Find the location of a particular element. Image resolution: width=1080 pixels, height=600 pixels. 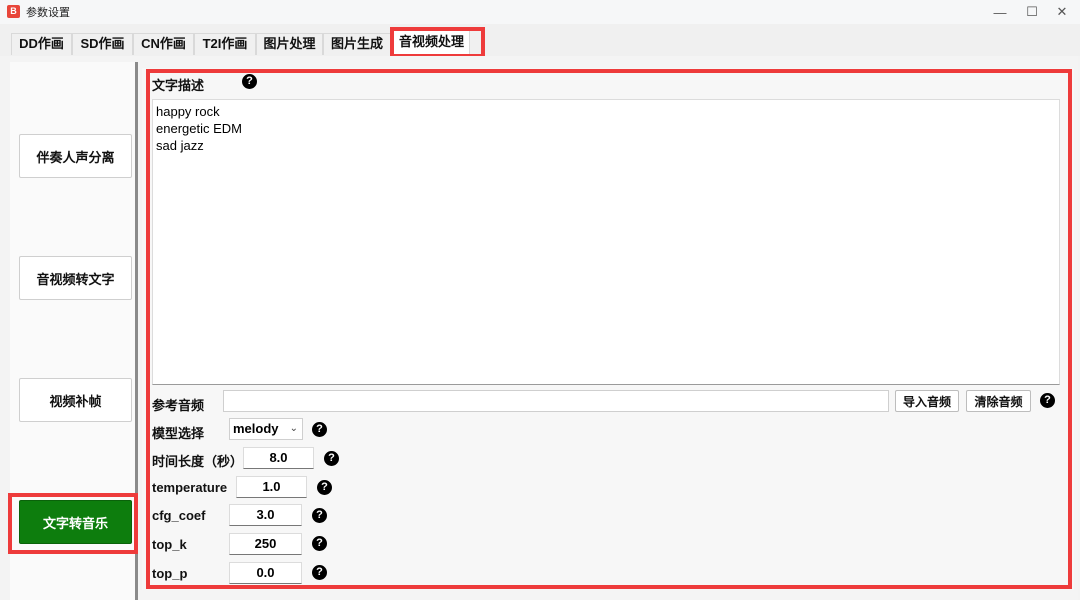

model-select-value: melody is located at coordinates (256, 428).